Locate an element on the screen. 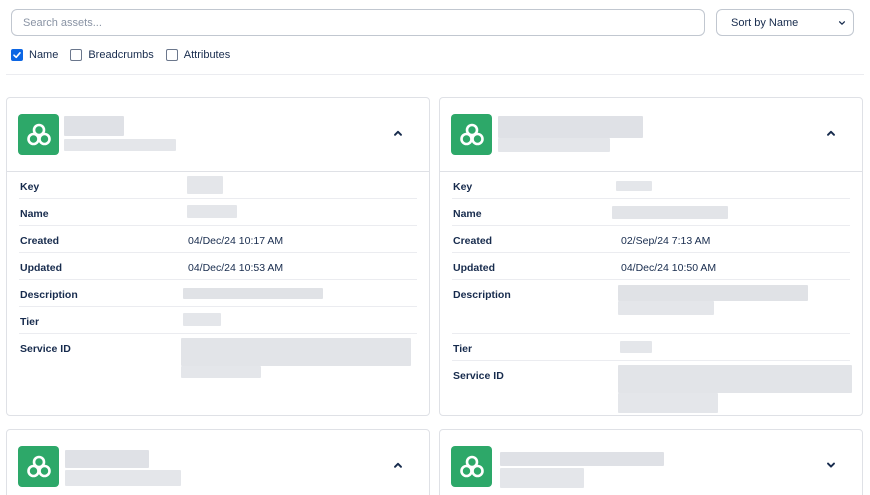 Image resolution: width=870 pixels, height=495 pixels. filter-attributes: Attributes is located at coordinates (198, 55).